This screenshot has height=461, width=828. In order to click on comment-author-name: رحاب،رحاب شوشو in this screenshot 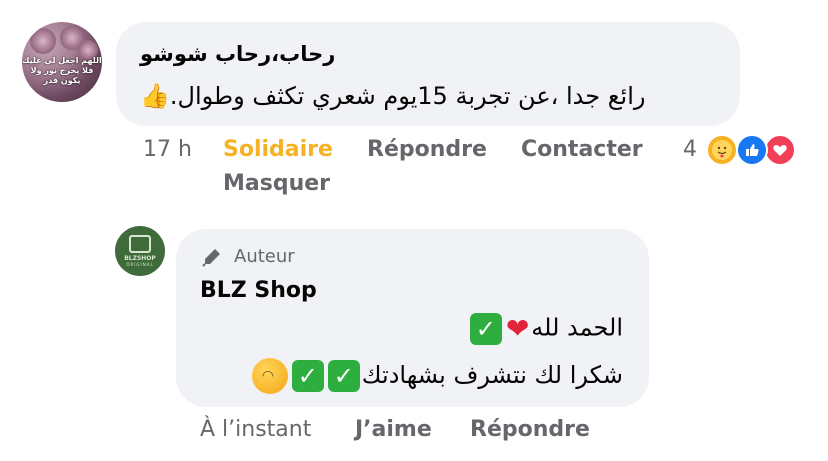, I will do `click(237, 54)`.